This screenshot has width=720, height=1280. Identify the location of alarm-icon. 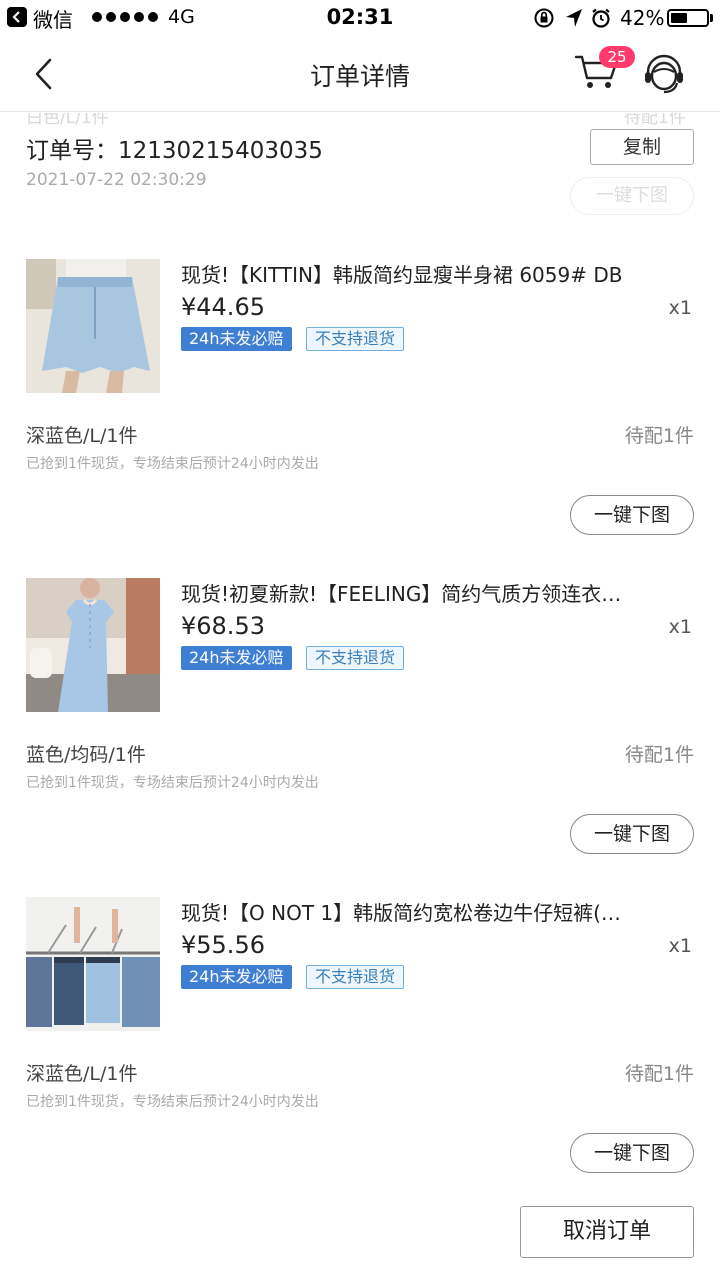
(601, 18).